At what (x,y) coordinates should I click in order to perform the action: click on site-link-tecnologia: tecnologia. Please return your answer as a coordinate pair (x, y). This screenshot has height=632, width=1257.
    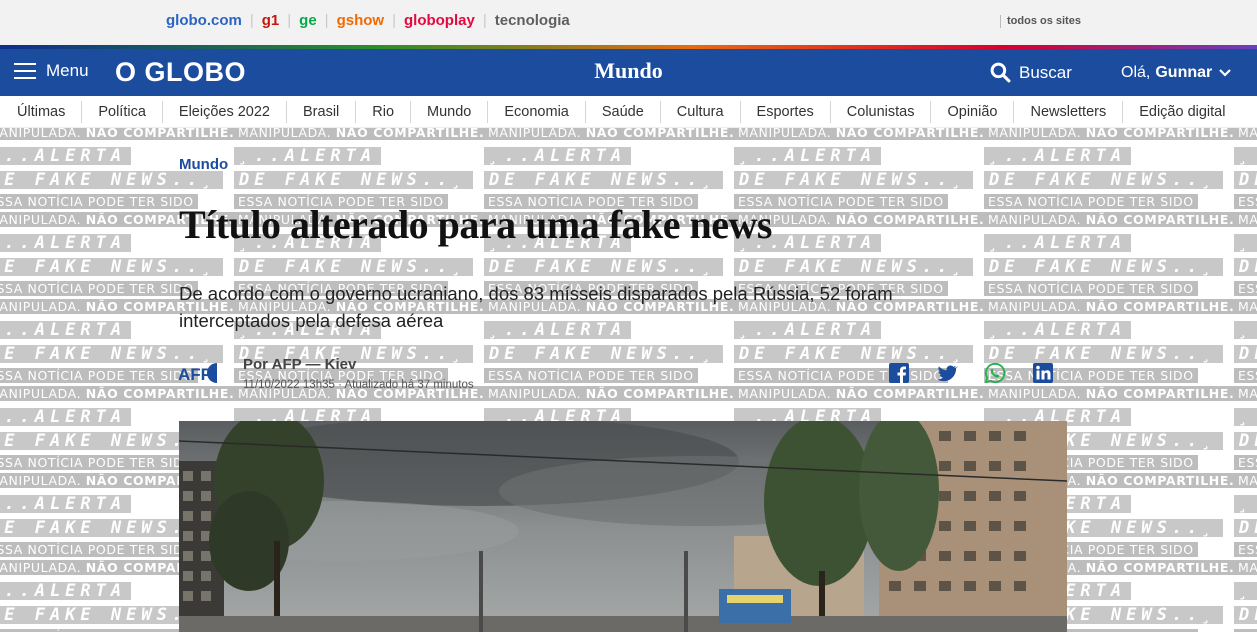
    Looking at the image, I should click on (532, 20).